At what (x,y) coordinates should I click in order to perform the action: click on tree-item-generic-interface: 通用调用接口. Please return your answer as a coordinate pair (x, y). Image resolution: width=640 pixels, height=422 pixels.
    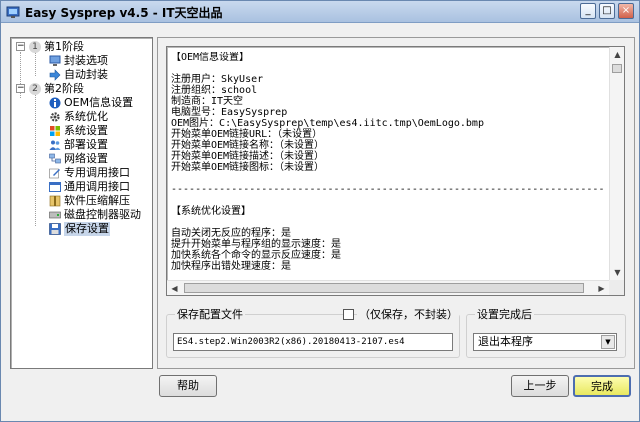
    Looking at the image, I should click on (81, 187).